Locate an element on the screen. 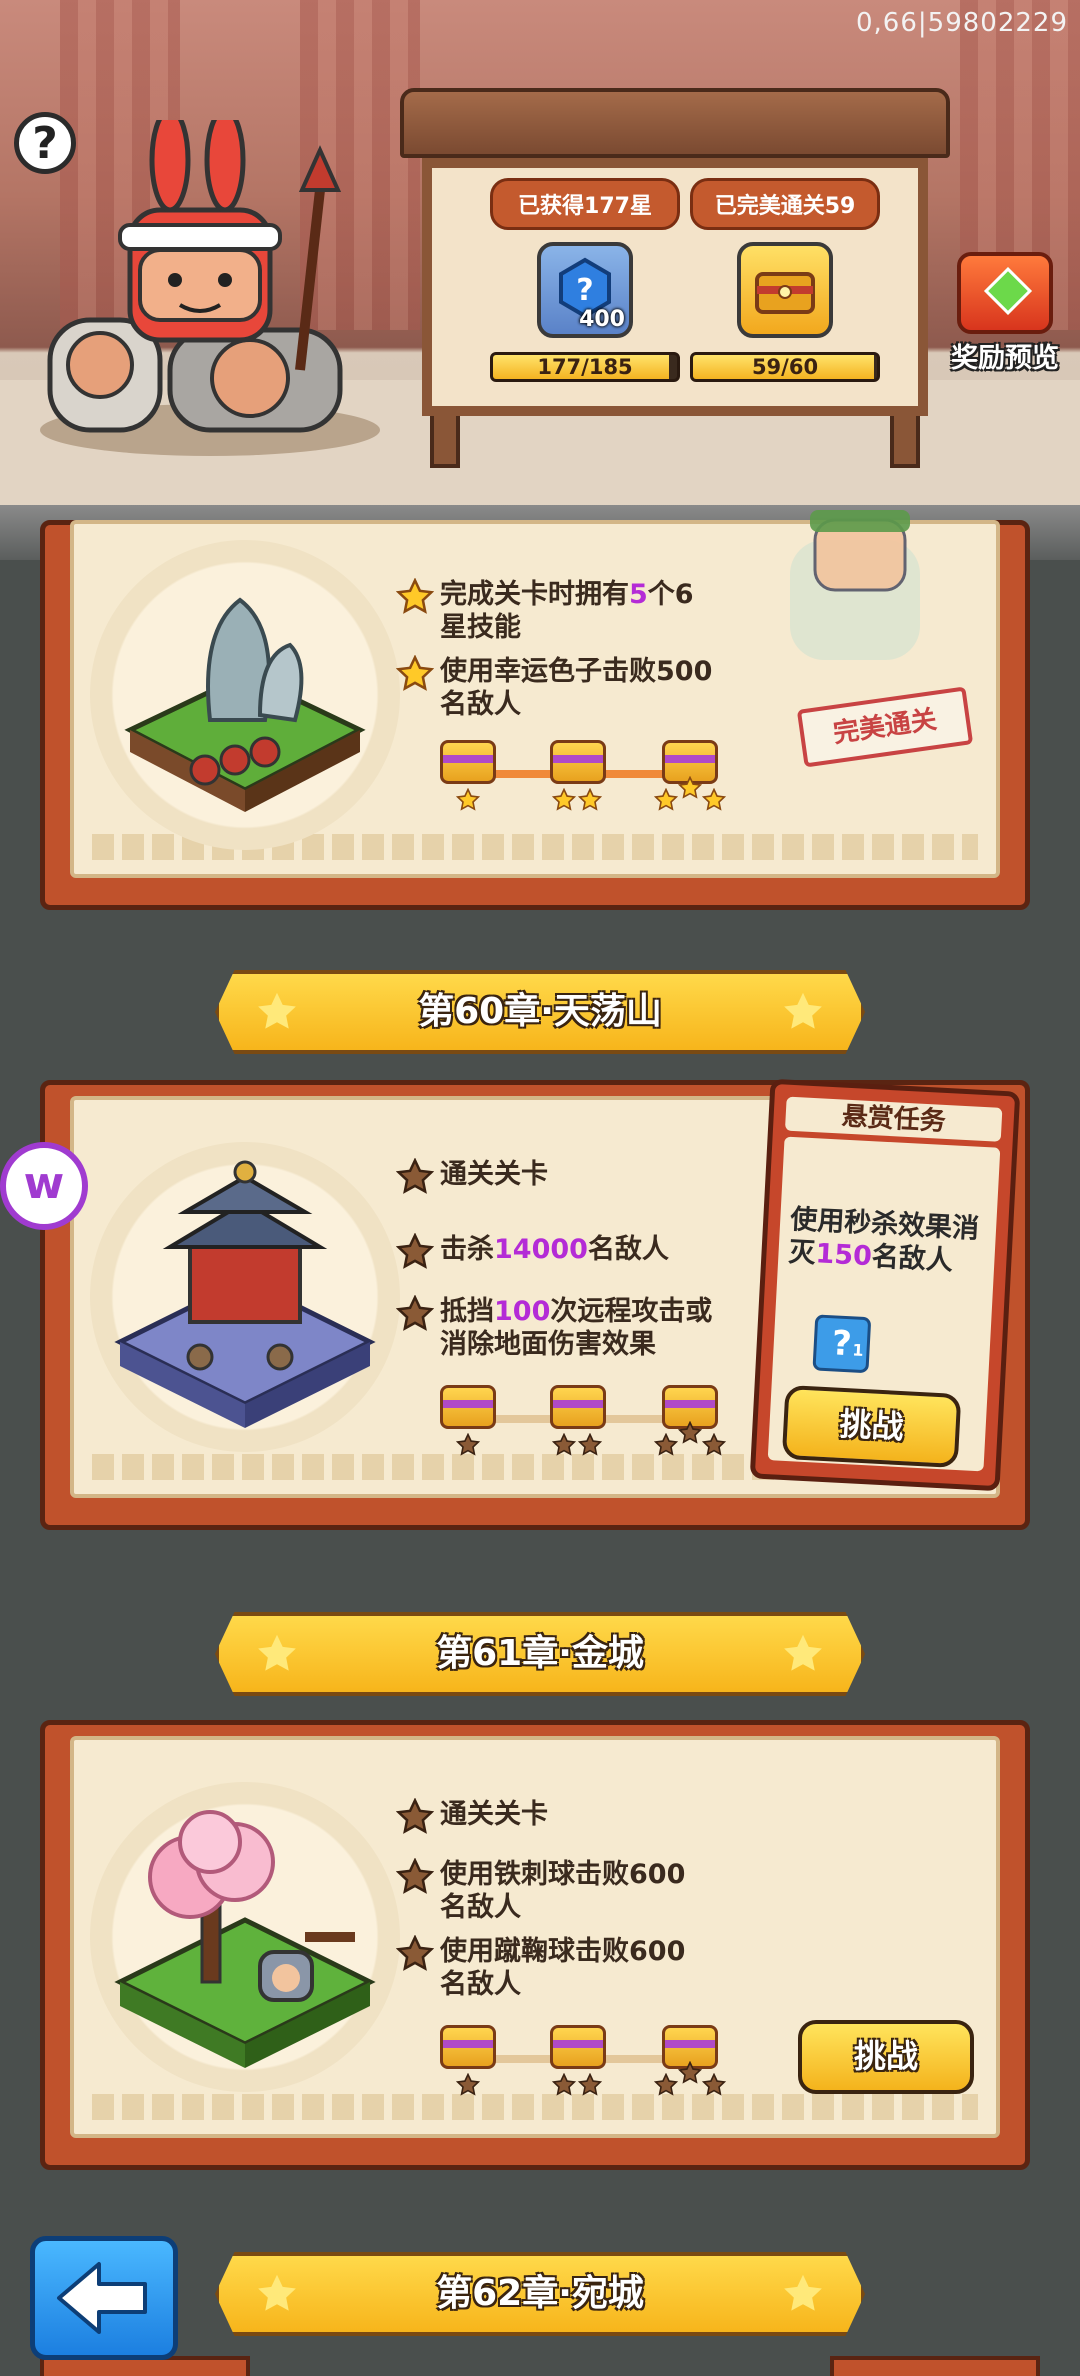 This screenshot has height=2376, width=1080. task-item: 使用幸运色子击败500名敌人 is located at coordinates (580, 688).